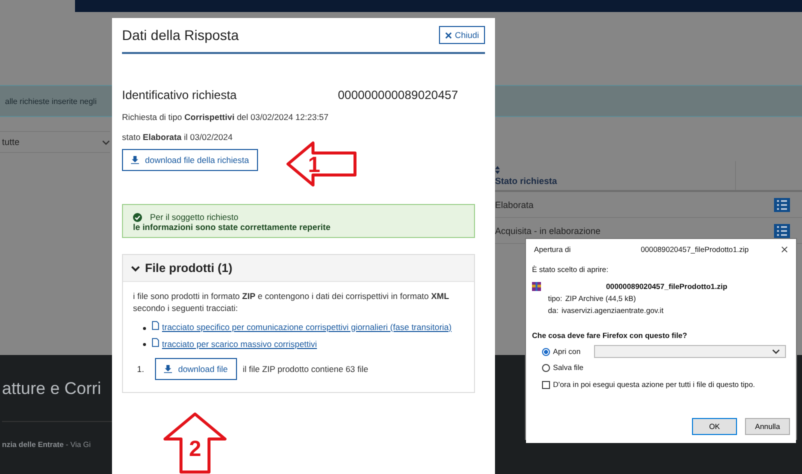  Describe the element at coordinates (546, 384) in the screenshot. I see `checkbox` at that location.